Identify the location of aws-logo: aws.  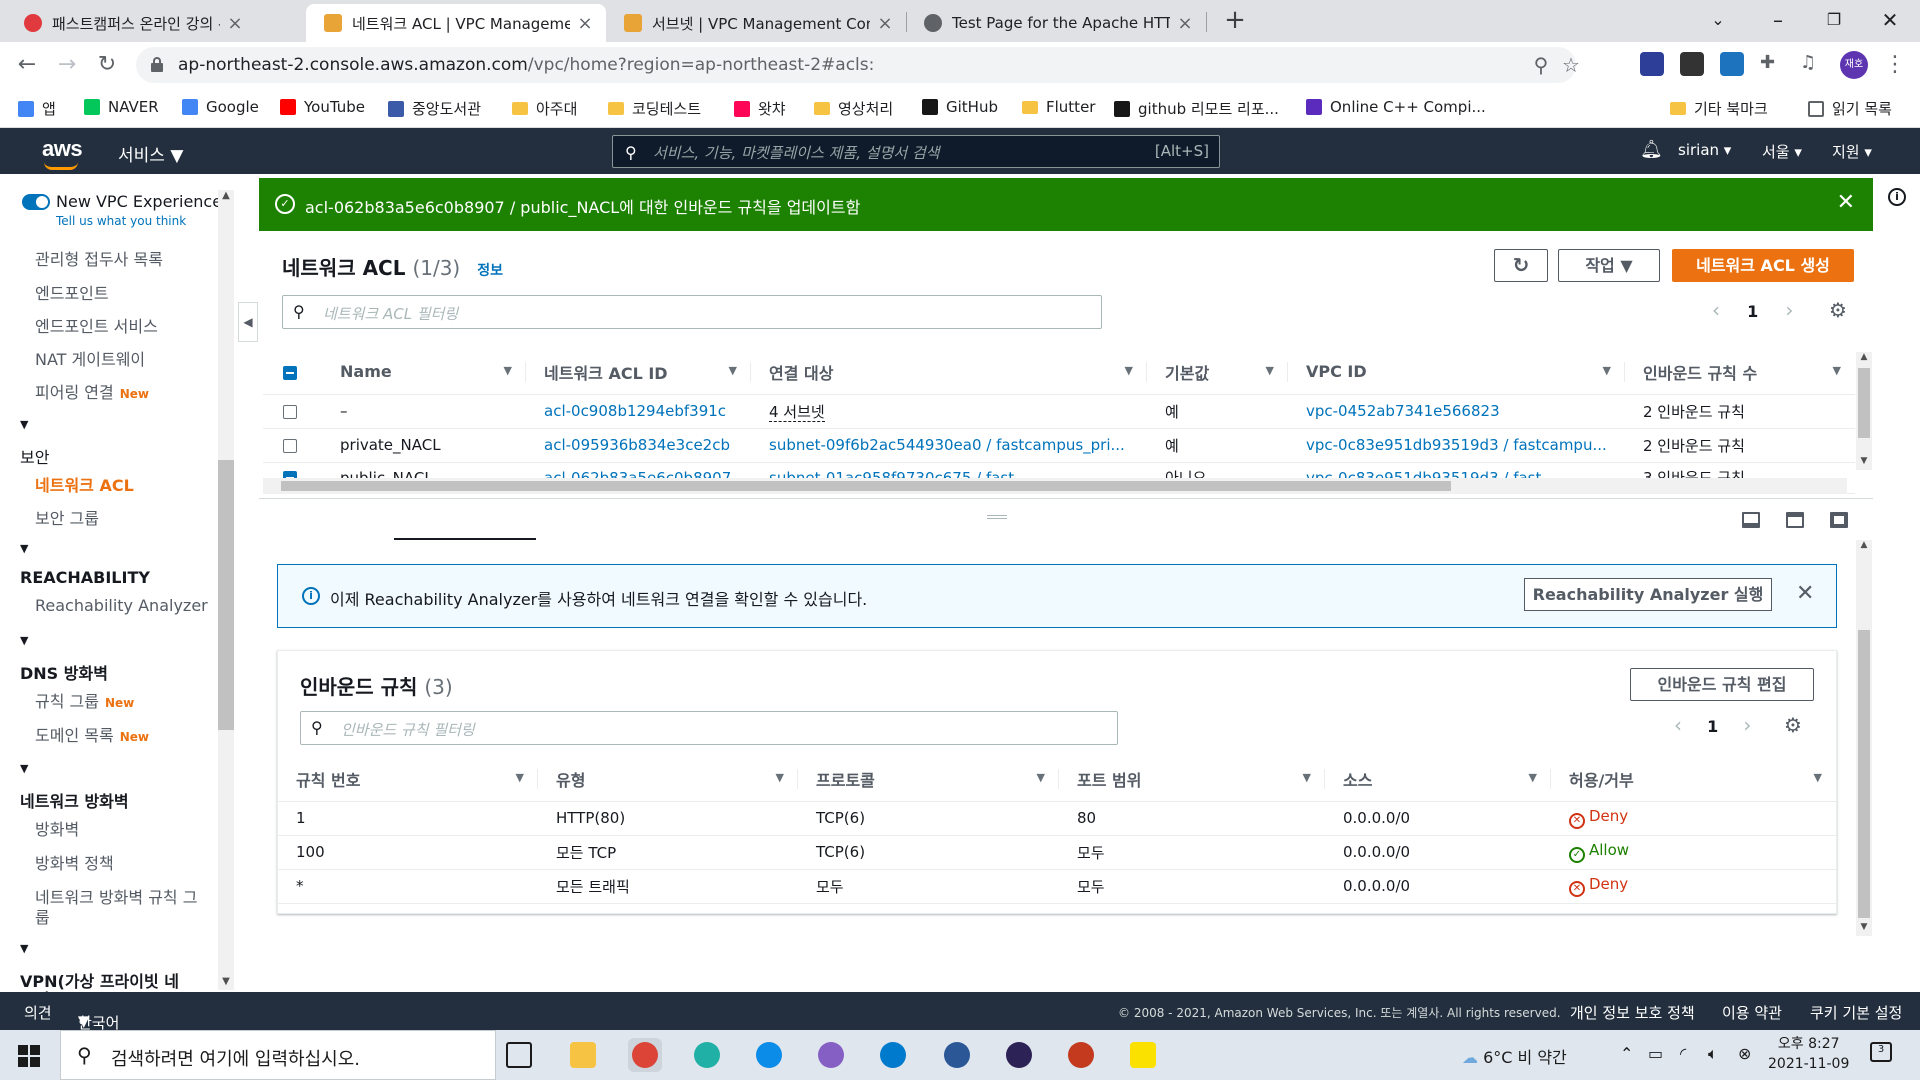
(62, 153).